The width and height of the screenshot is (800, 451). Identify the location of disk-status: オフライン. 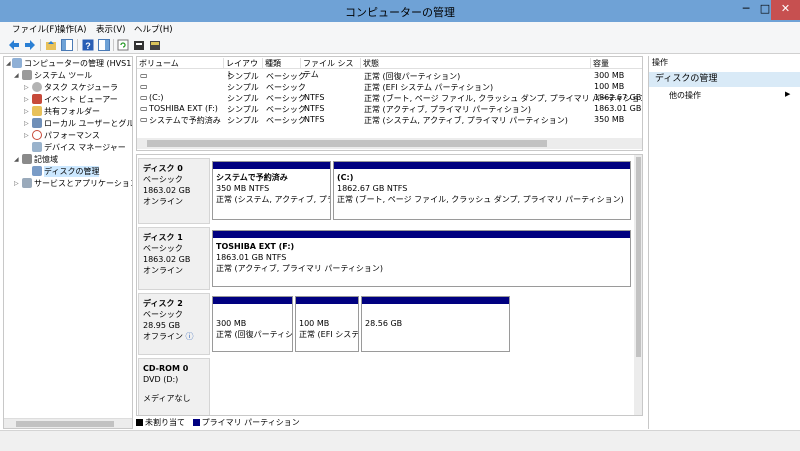
(163, 336).